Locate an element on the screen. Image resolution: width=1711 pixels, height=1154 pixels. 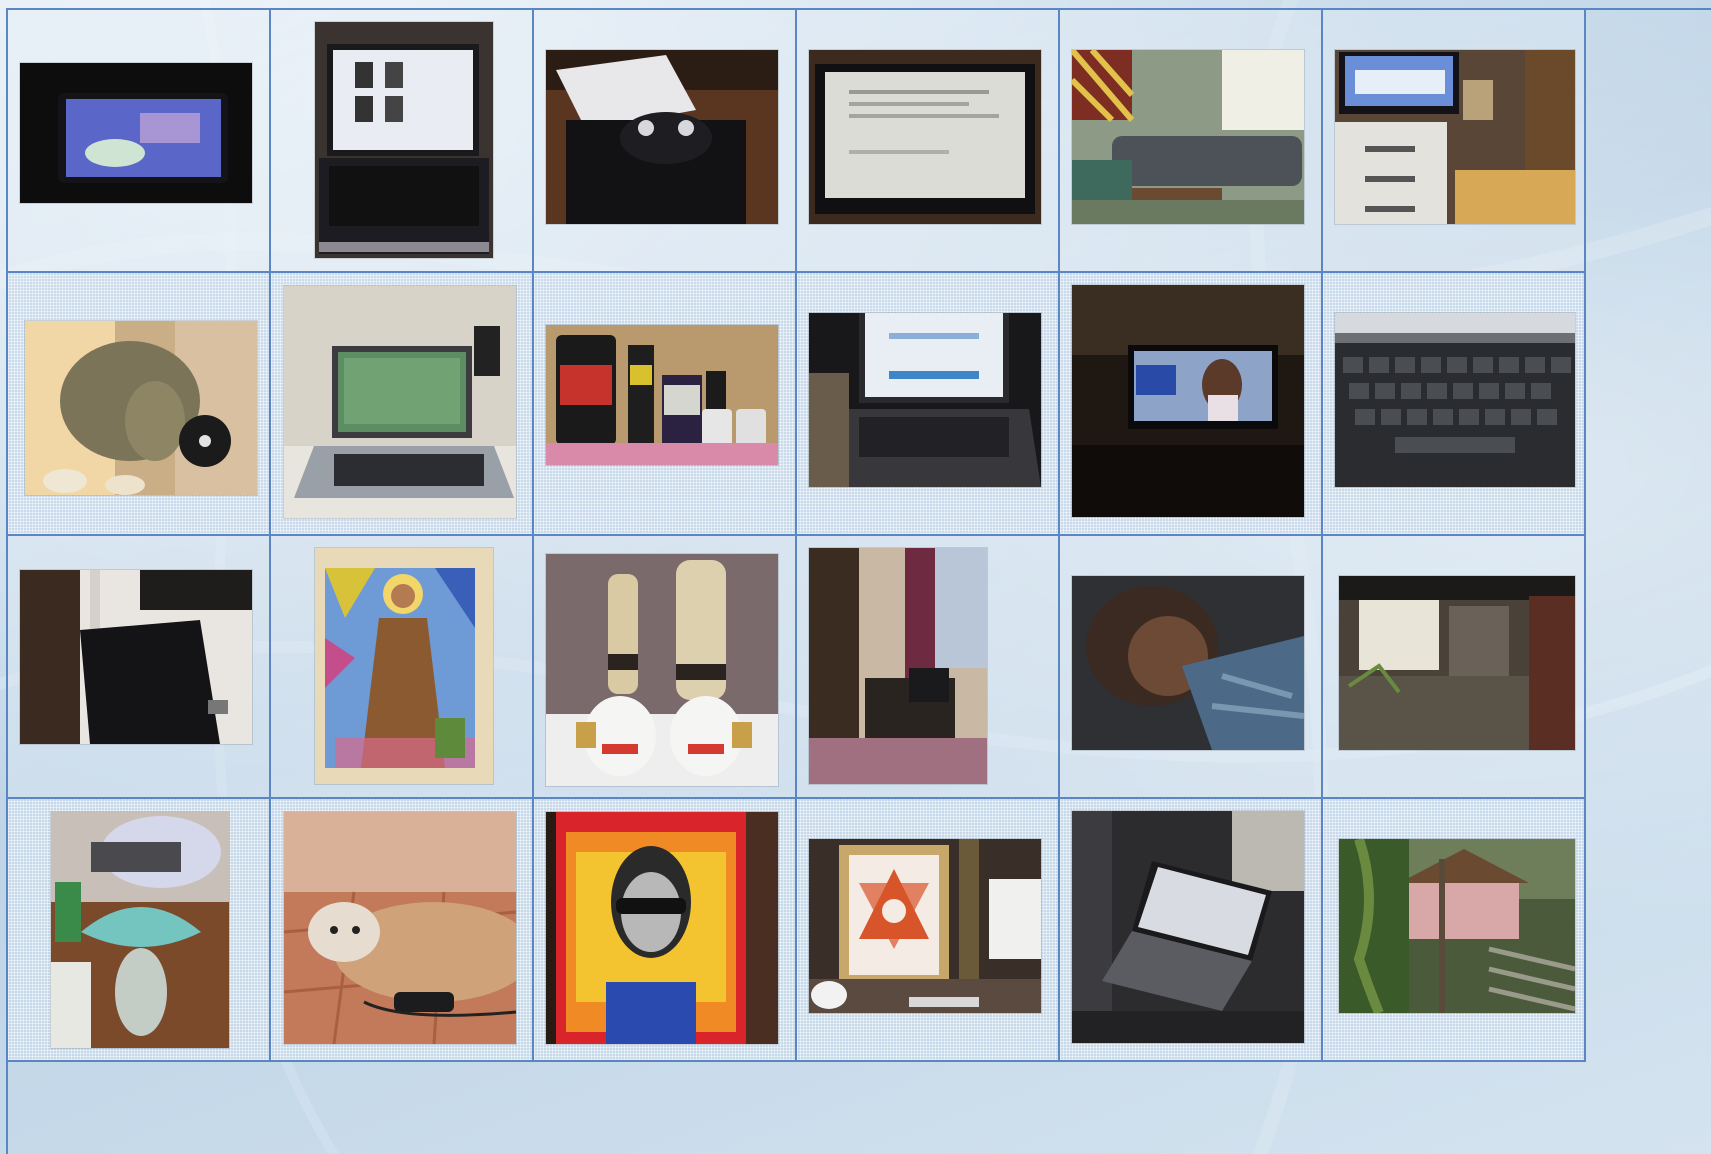
photo-elephant-figurine is located at coordinates (141, 408).